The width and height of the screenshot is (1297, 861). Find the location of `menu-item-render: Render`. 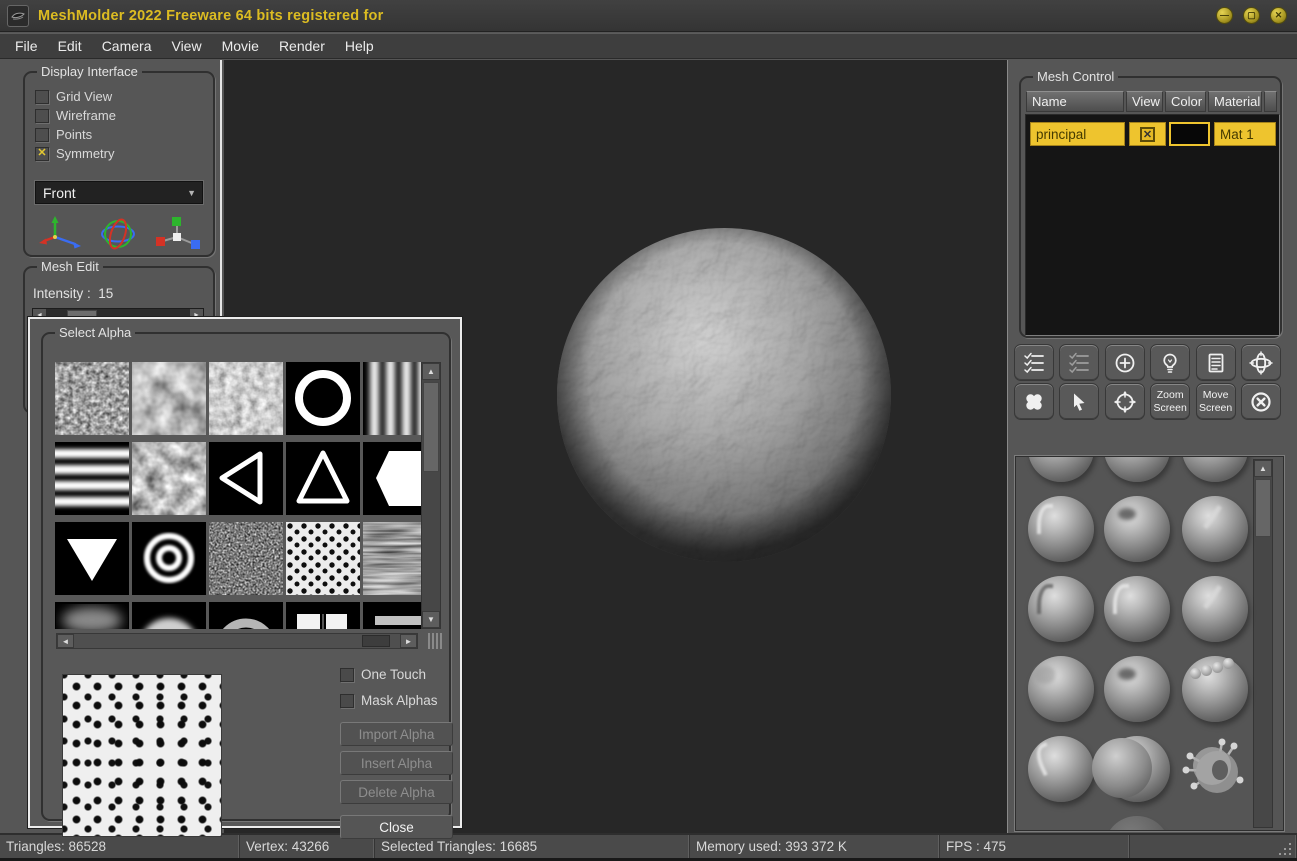

menu-item-render: Render is located at coordinates (302, 46).